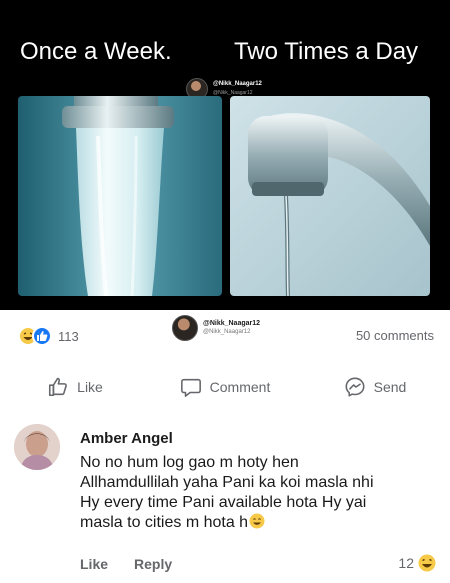 Image resolution: width=450 pixels, height=583 pixels. Describe the element at coordinates (153, 564) in the screenshot. I see `comment-reply-button: Reply` at that location.